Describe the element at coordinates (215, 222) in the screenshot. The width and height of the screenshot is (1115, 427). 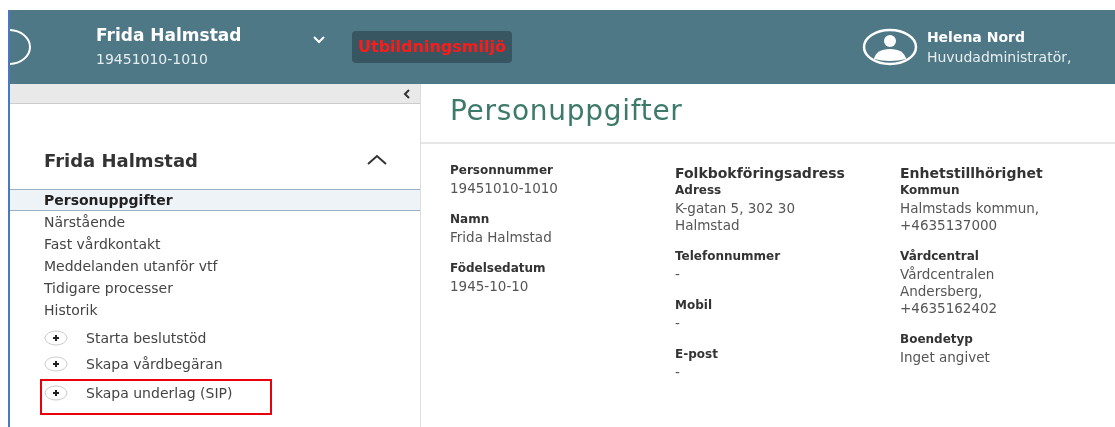
I see `sidebar-item: Närstående` at that location.